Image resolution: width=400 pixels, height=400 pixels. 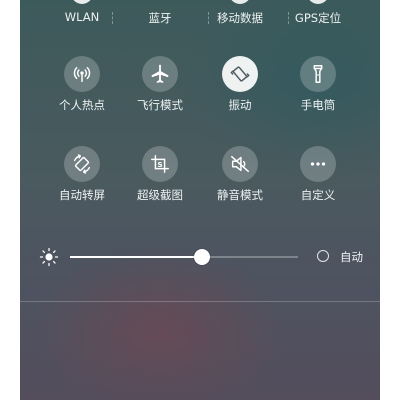 I want to click on toggle-label: WLAN, so click(x=82, y=17).